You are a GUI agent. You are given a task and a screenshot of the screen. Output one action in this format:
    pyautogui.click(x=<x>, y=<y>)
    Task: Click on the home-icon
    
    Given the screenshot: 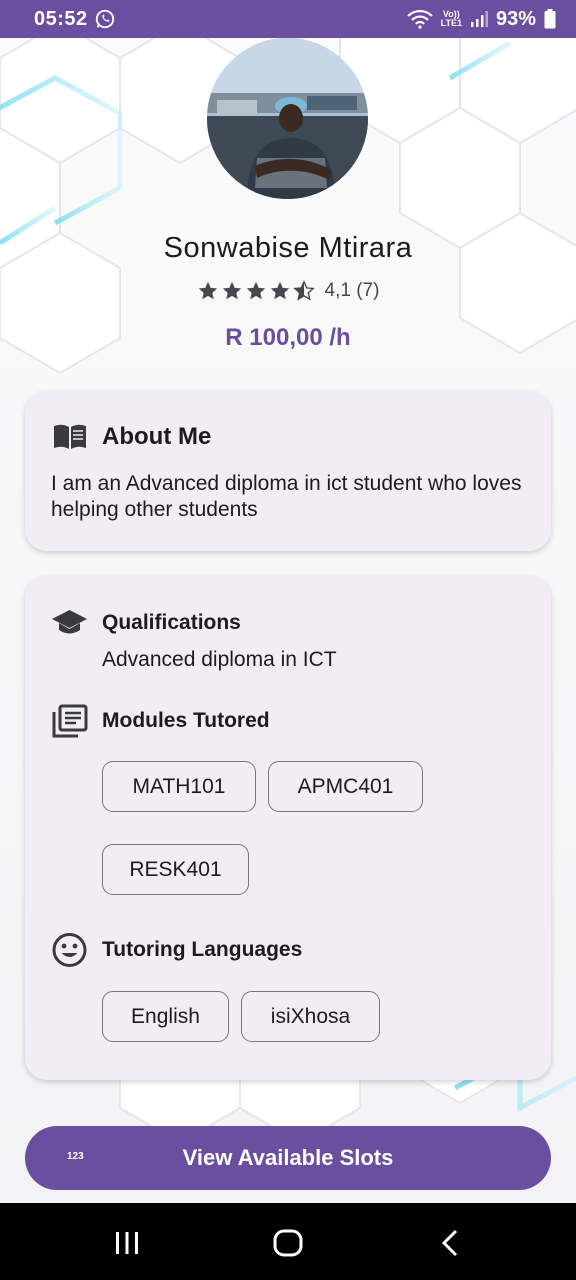 What is the action you would take?
    pyautogui.click(x=288, y=1243)
    